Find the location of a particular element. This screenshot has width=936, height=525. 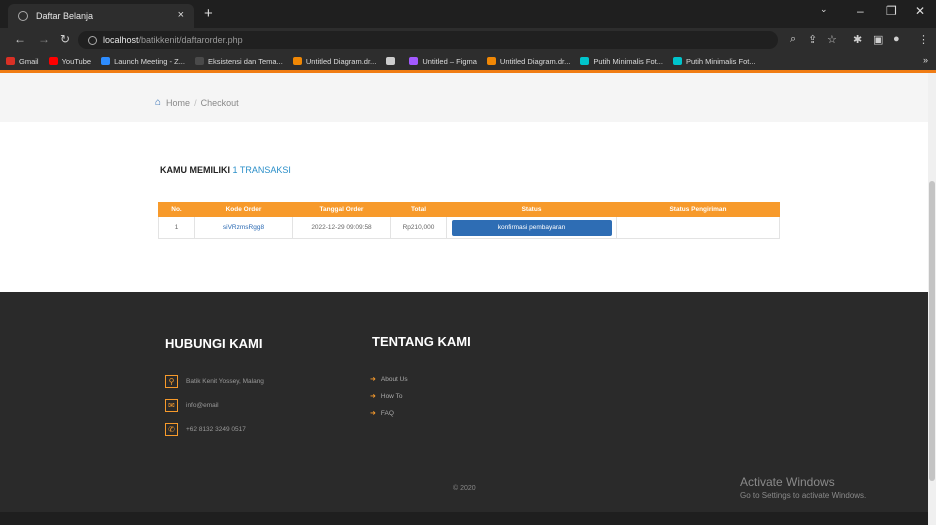

home-icon: ⌂ is located at coordinates (158, 102).